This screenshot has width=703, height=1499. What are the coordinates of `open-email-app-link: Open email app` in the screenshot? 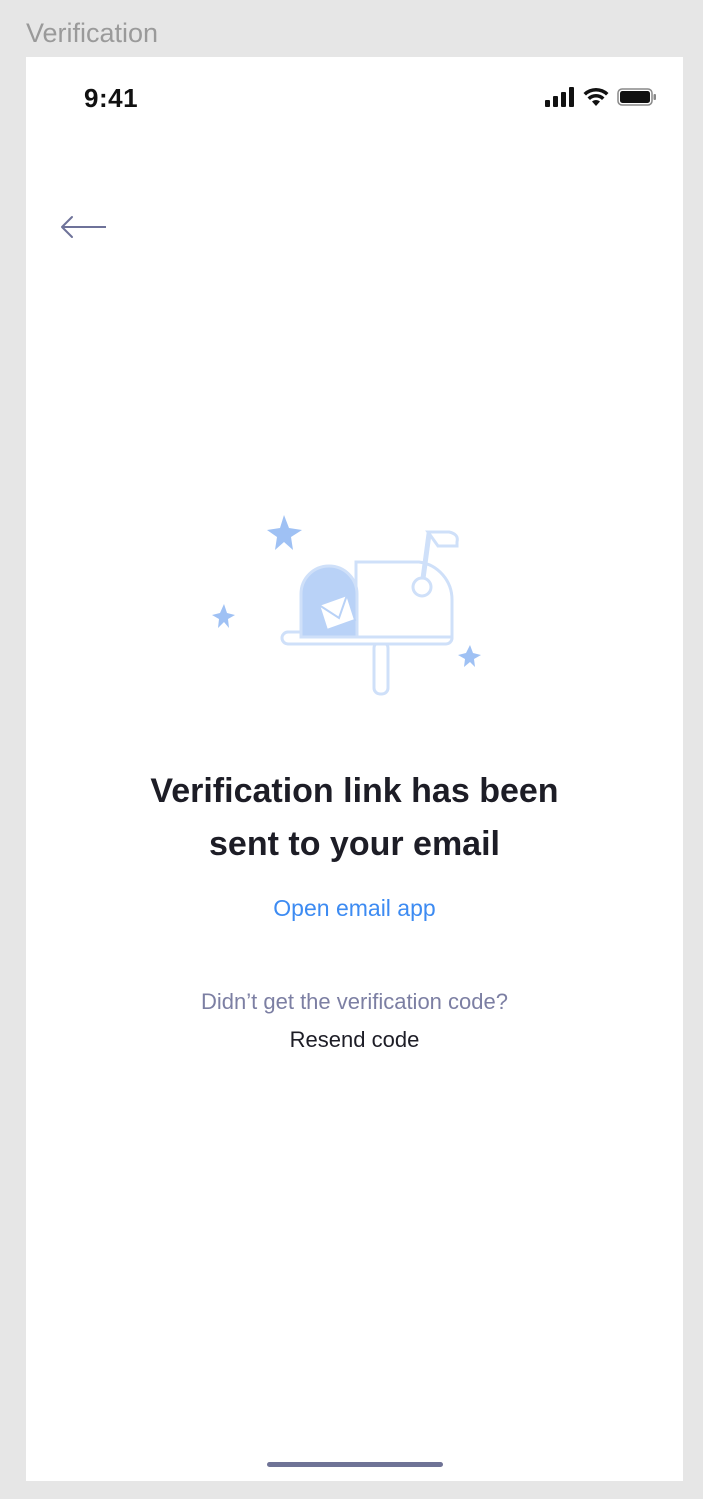 It's located at (354, 908).